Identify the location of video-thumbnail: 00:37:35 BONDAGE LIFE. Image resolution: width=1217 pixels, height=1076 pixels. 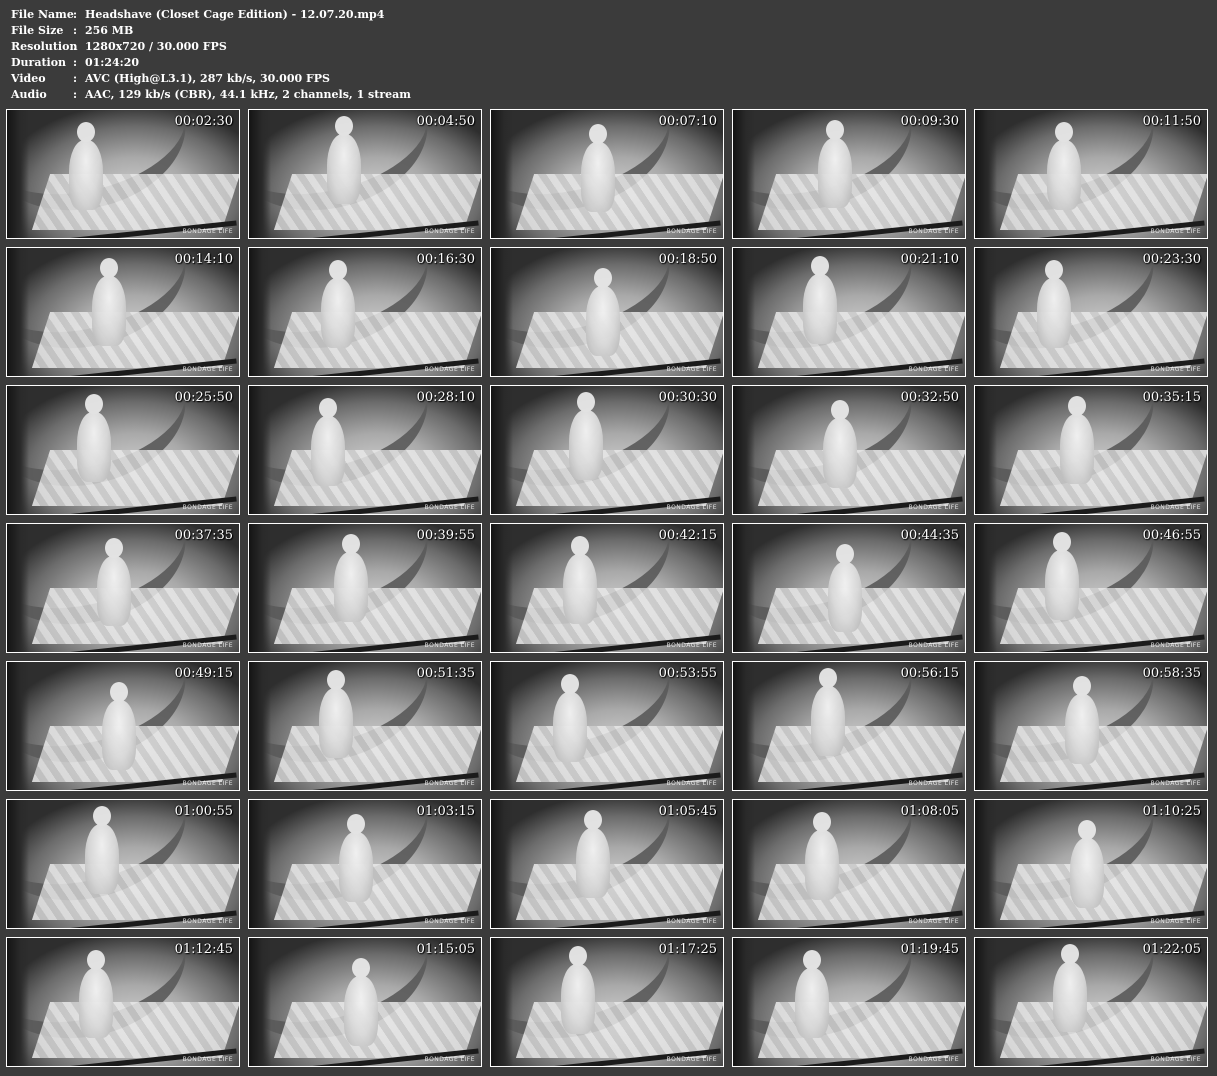
(123, 588).